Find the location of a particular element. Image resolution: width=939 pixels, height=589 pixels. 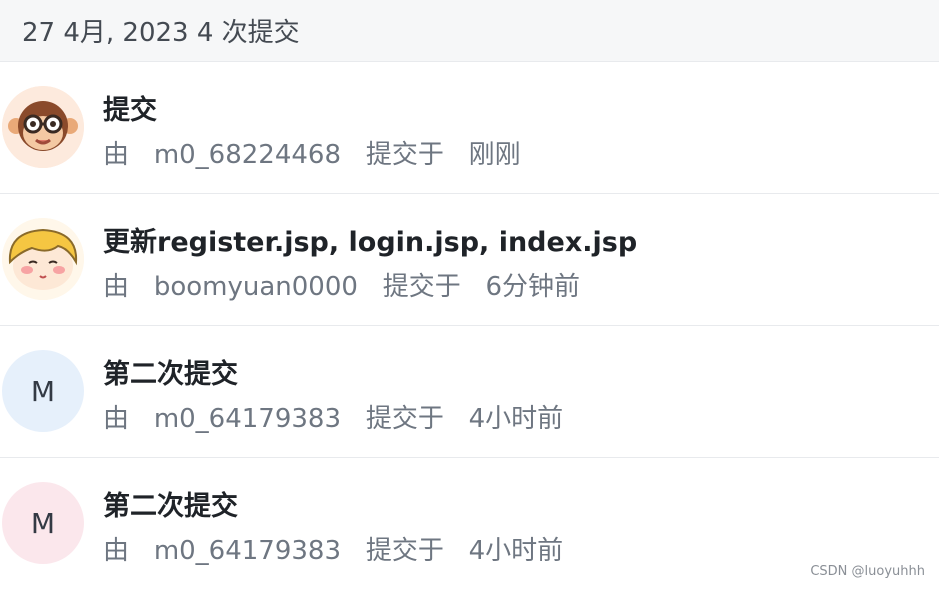

commit-meta: 由 boomyuan0000 提交于 6分钟前 is located at coordinates (341, 284).